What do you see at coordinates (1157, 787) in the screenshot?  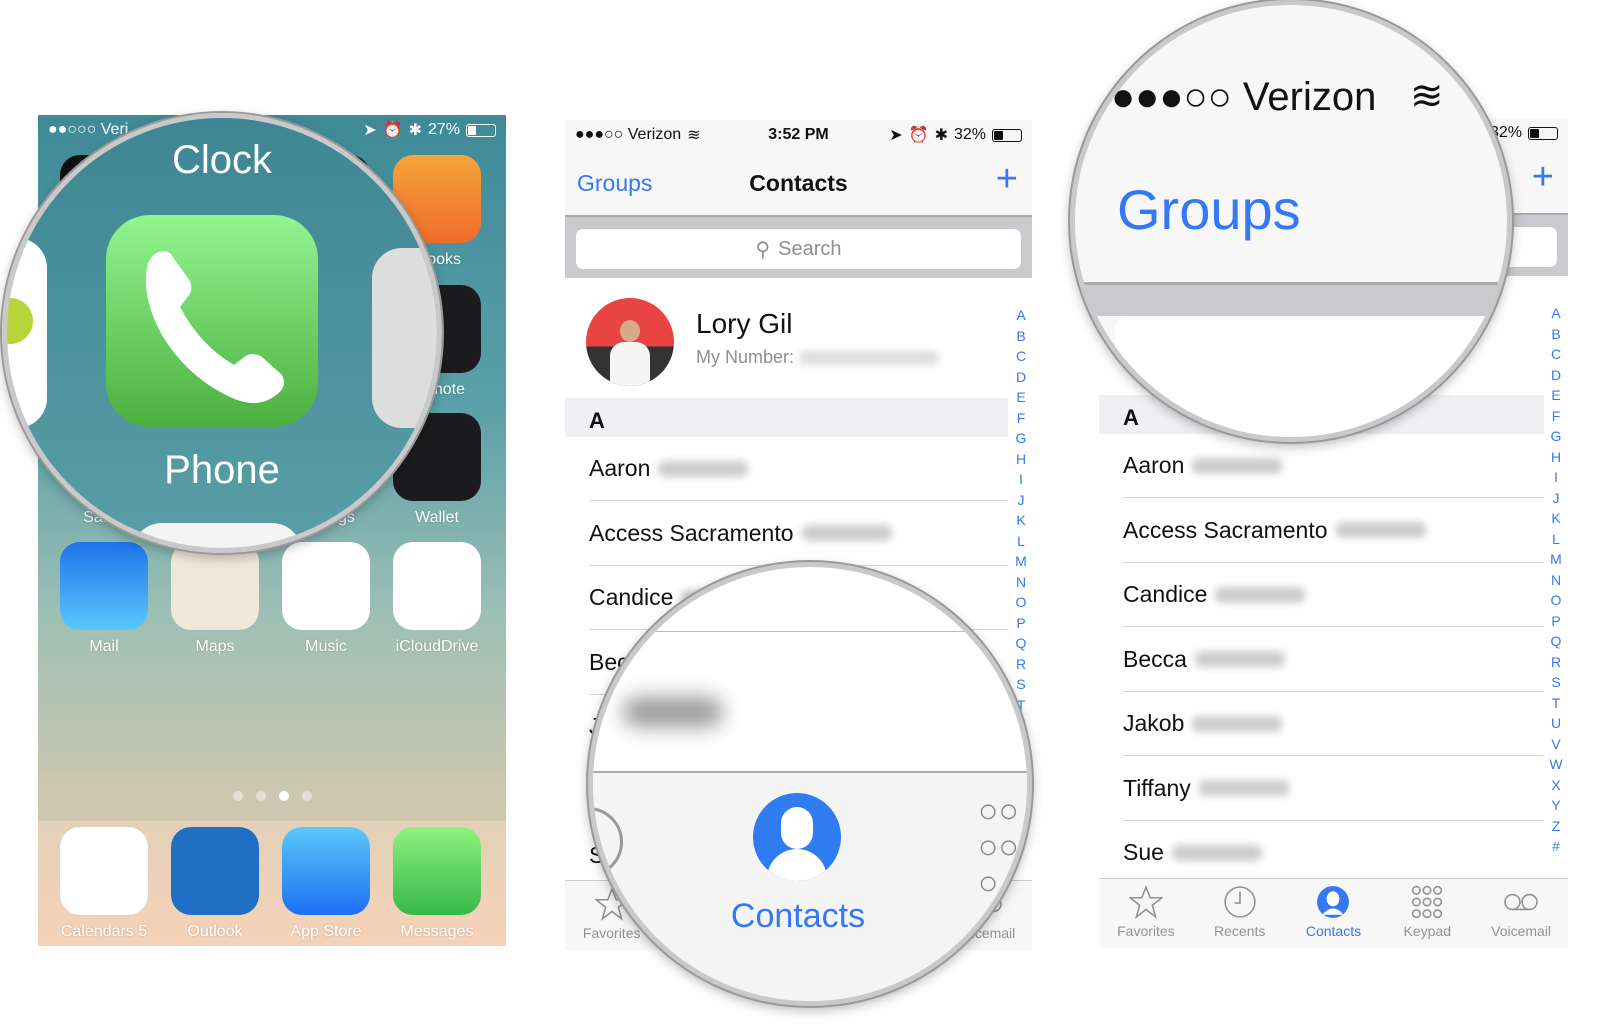 I see `contact-first-name: Tiffany` at bounding box center [1157, 787].